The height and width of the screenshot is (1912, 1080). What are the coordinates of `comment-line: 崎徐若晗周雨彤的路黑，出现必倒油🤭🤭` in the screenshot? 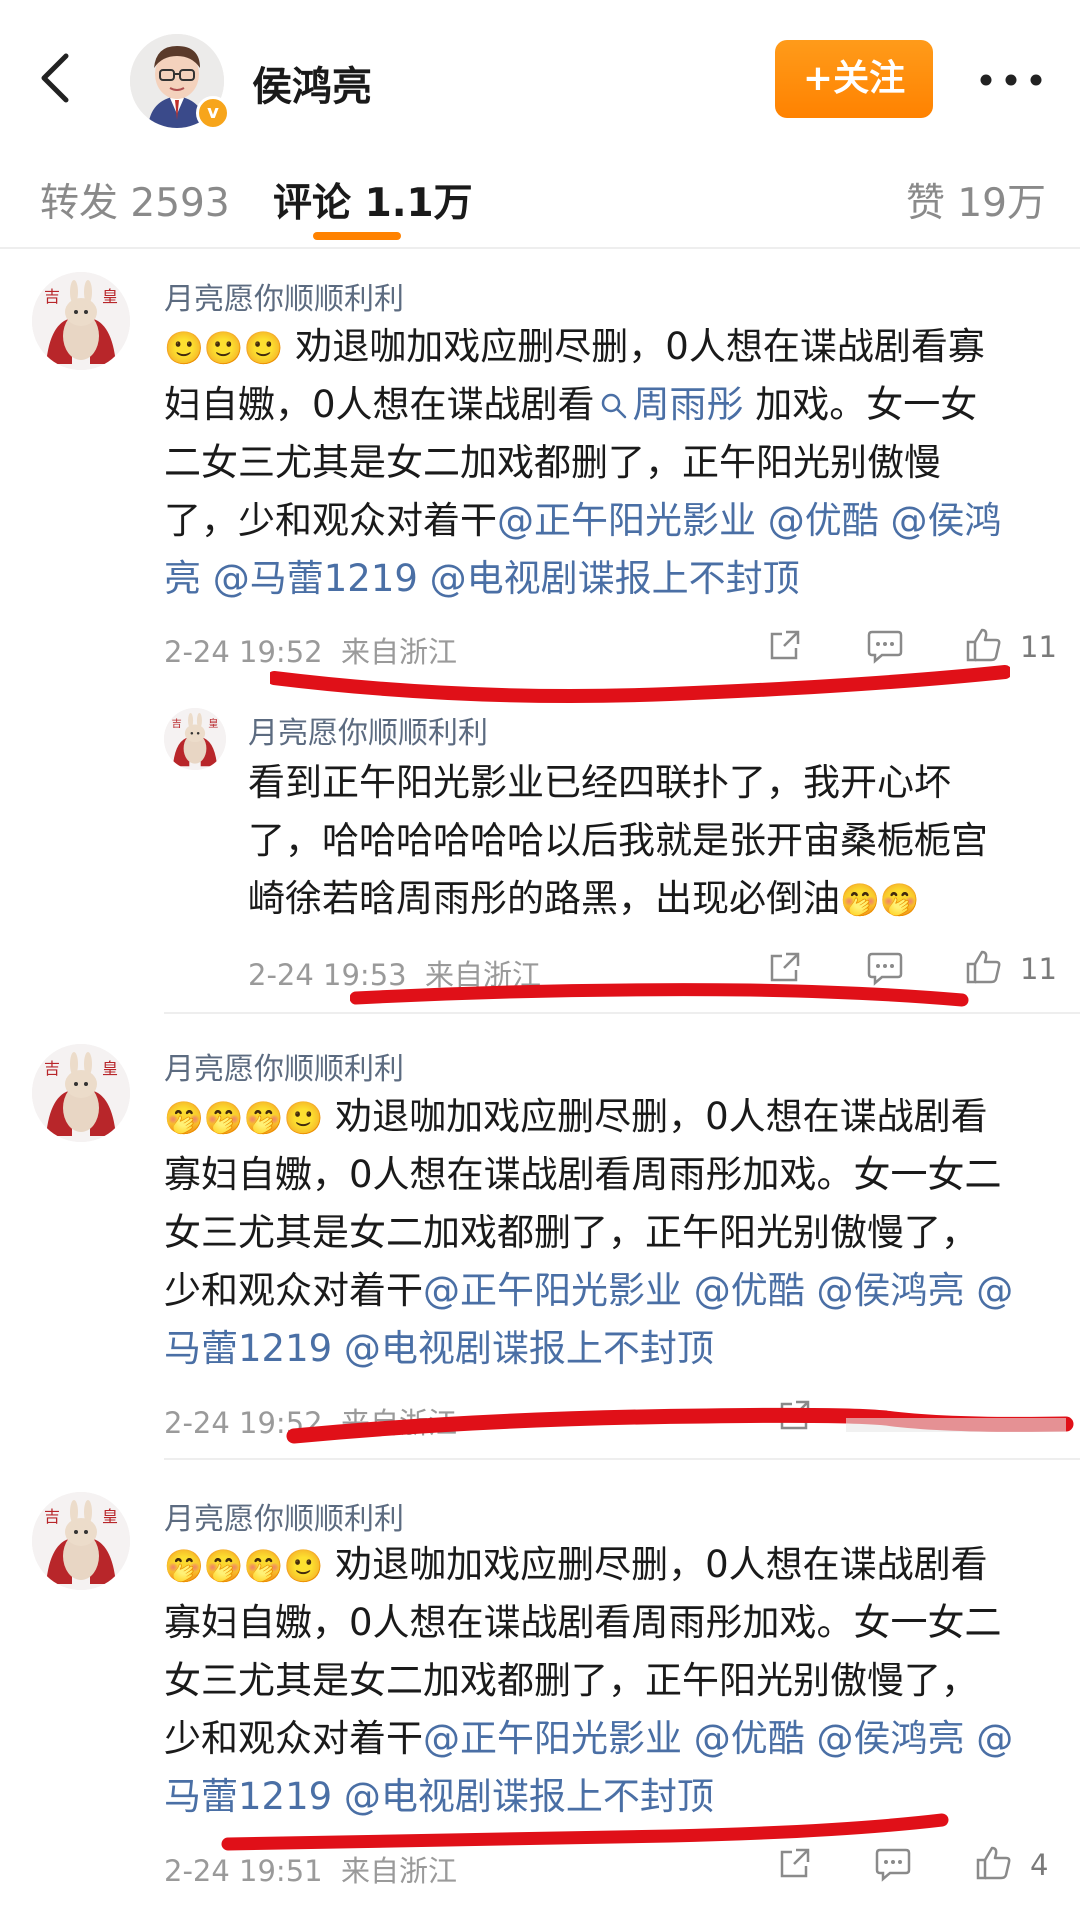 It's located at (584, 899).